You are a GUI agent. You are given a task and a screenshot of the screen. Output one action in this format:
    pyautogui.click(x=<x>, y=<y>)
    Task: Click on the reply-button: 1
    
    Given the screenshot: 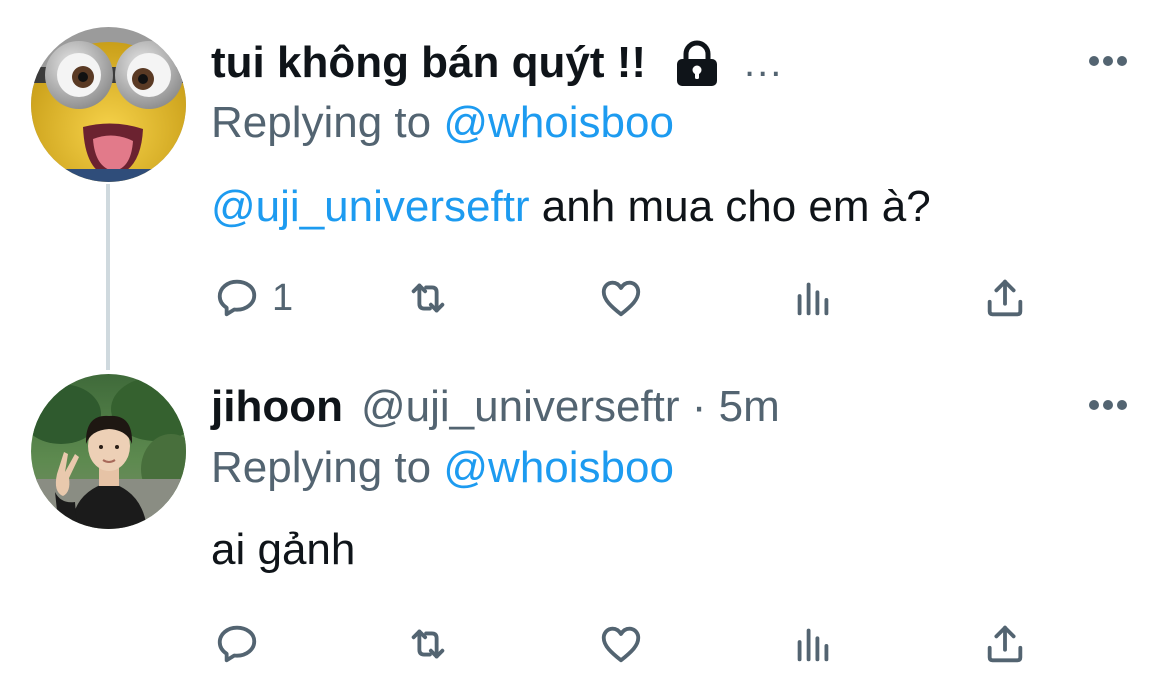 What is the action you would take?
    pyautogui.click(x=253, y=298)
    